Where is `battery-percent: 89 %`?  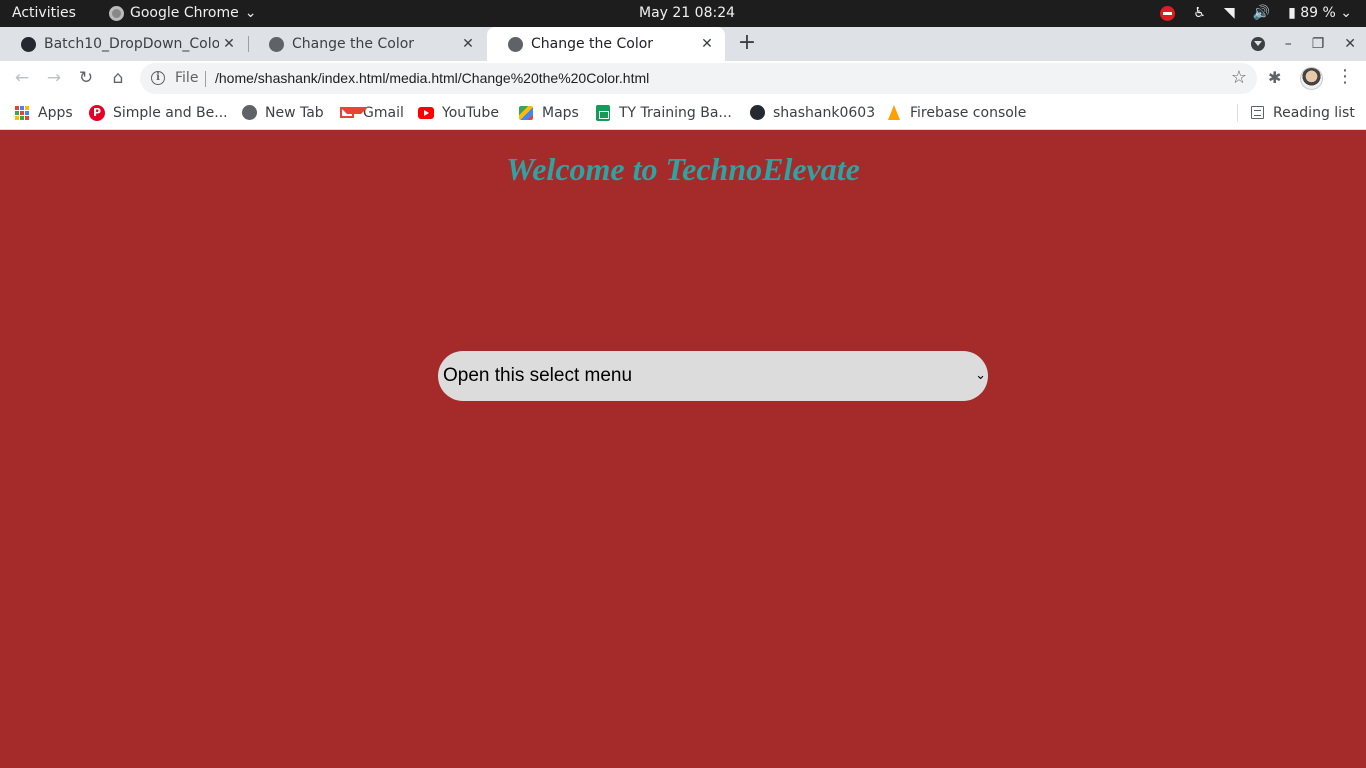
battery-percent: 89 % is located at coordinates (1318, 13).